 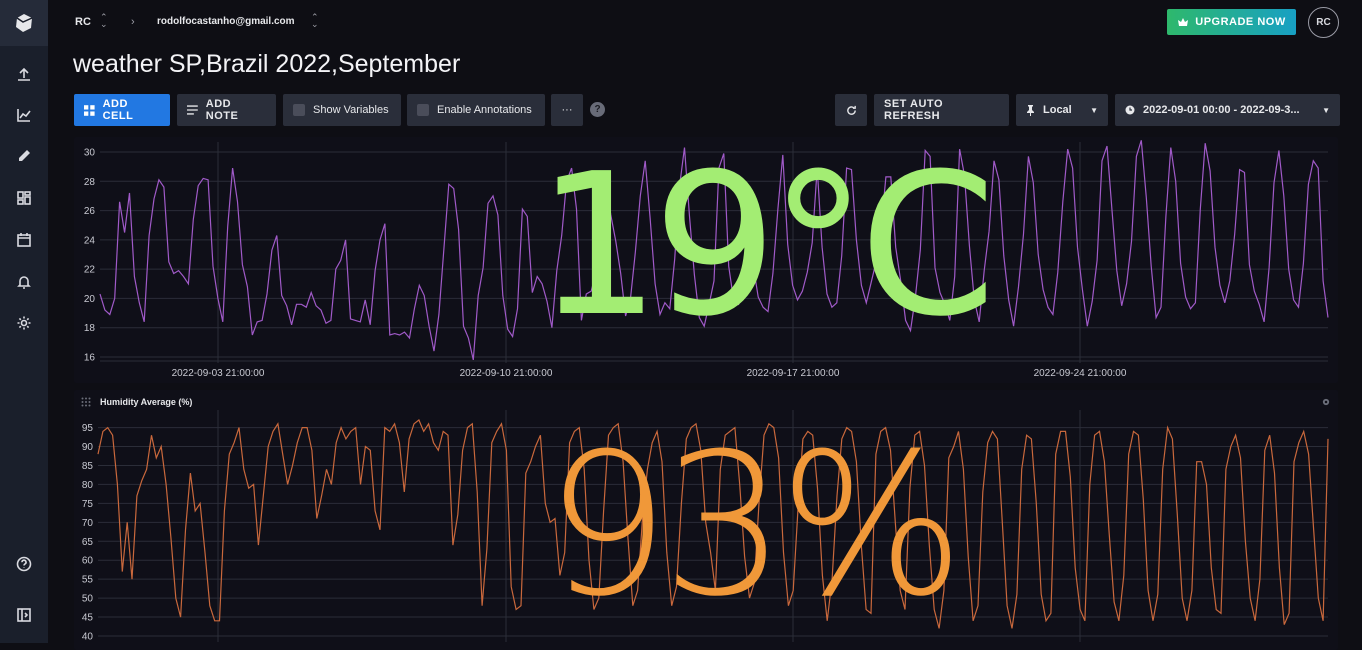 I want to click on show-variables-toggle: Show Variables, so click(x=342, y=110).